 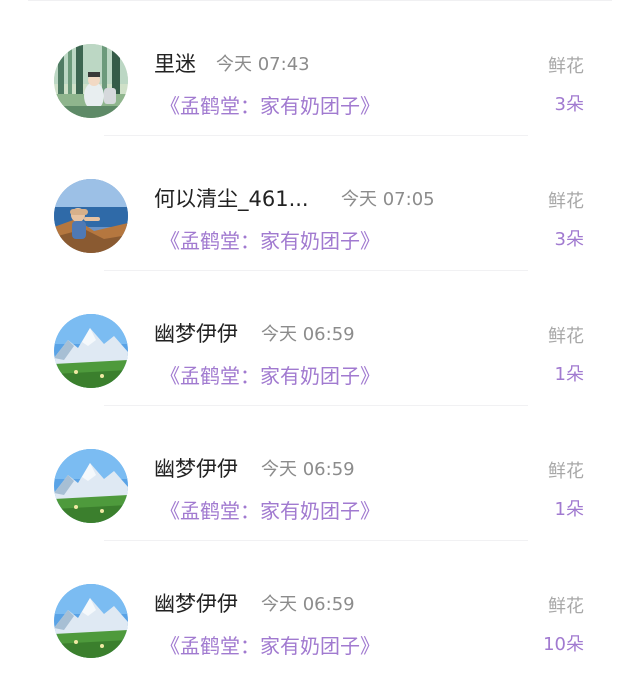 What do you see at coordinates (175, 63) in the screenshot?
I see `user-name: 里迷` at bounding box center [175, 63].